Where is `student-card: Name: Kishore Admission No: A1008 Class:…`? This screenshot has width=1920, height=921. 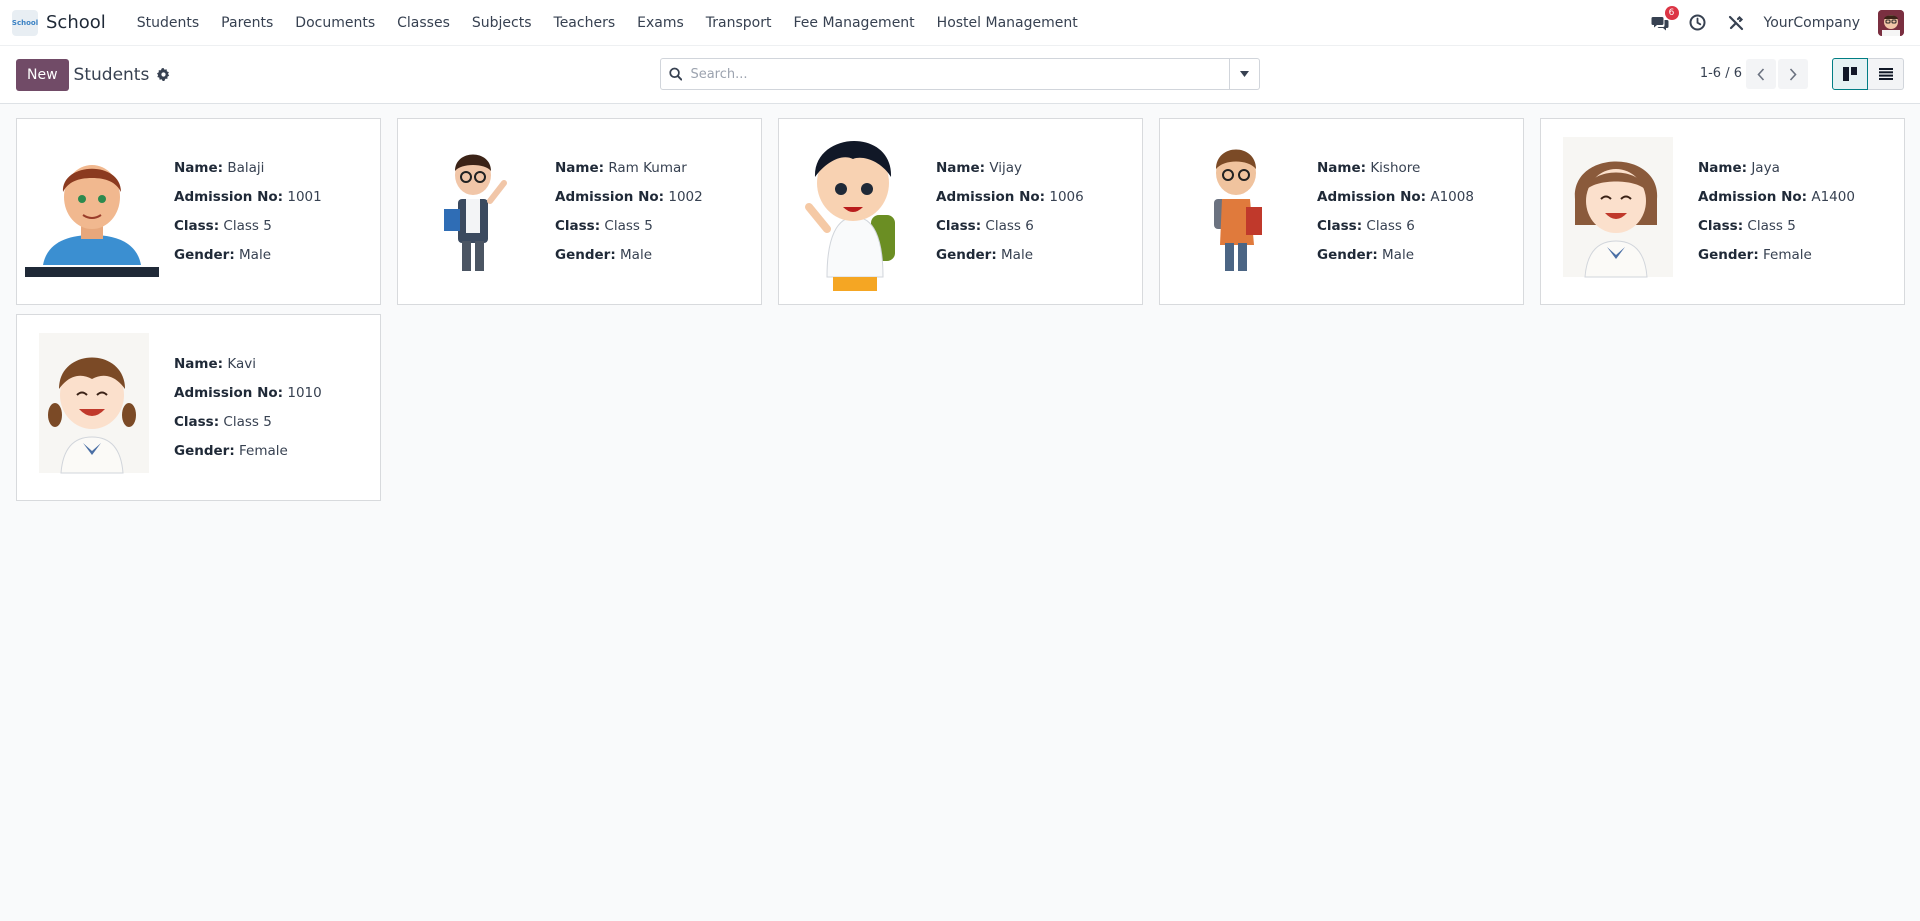 student-card: Name: Kishore Admission No: A1008 Class:… is located at coordinates (1341, 211).